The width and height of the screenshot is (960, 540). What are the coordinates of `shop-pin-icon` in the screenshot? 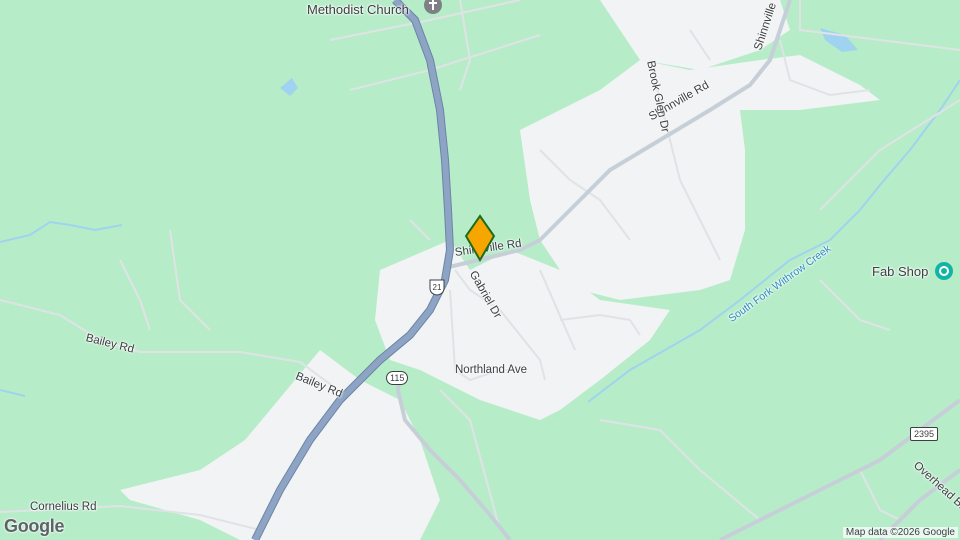 It's located at (944, 271).